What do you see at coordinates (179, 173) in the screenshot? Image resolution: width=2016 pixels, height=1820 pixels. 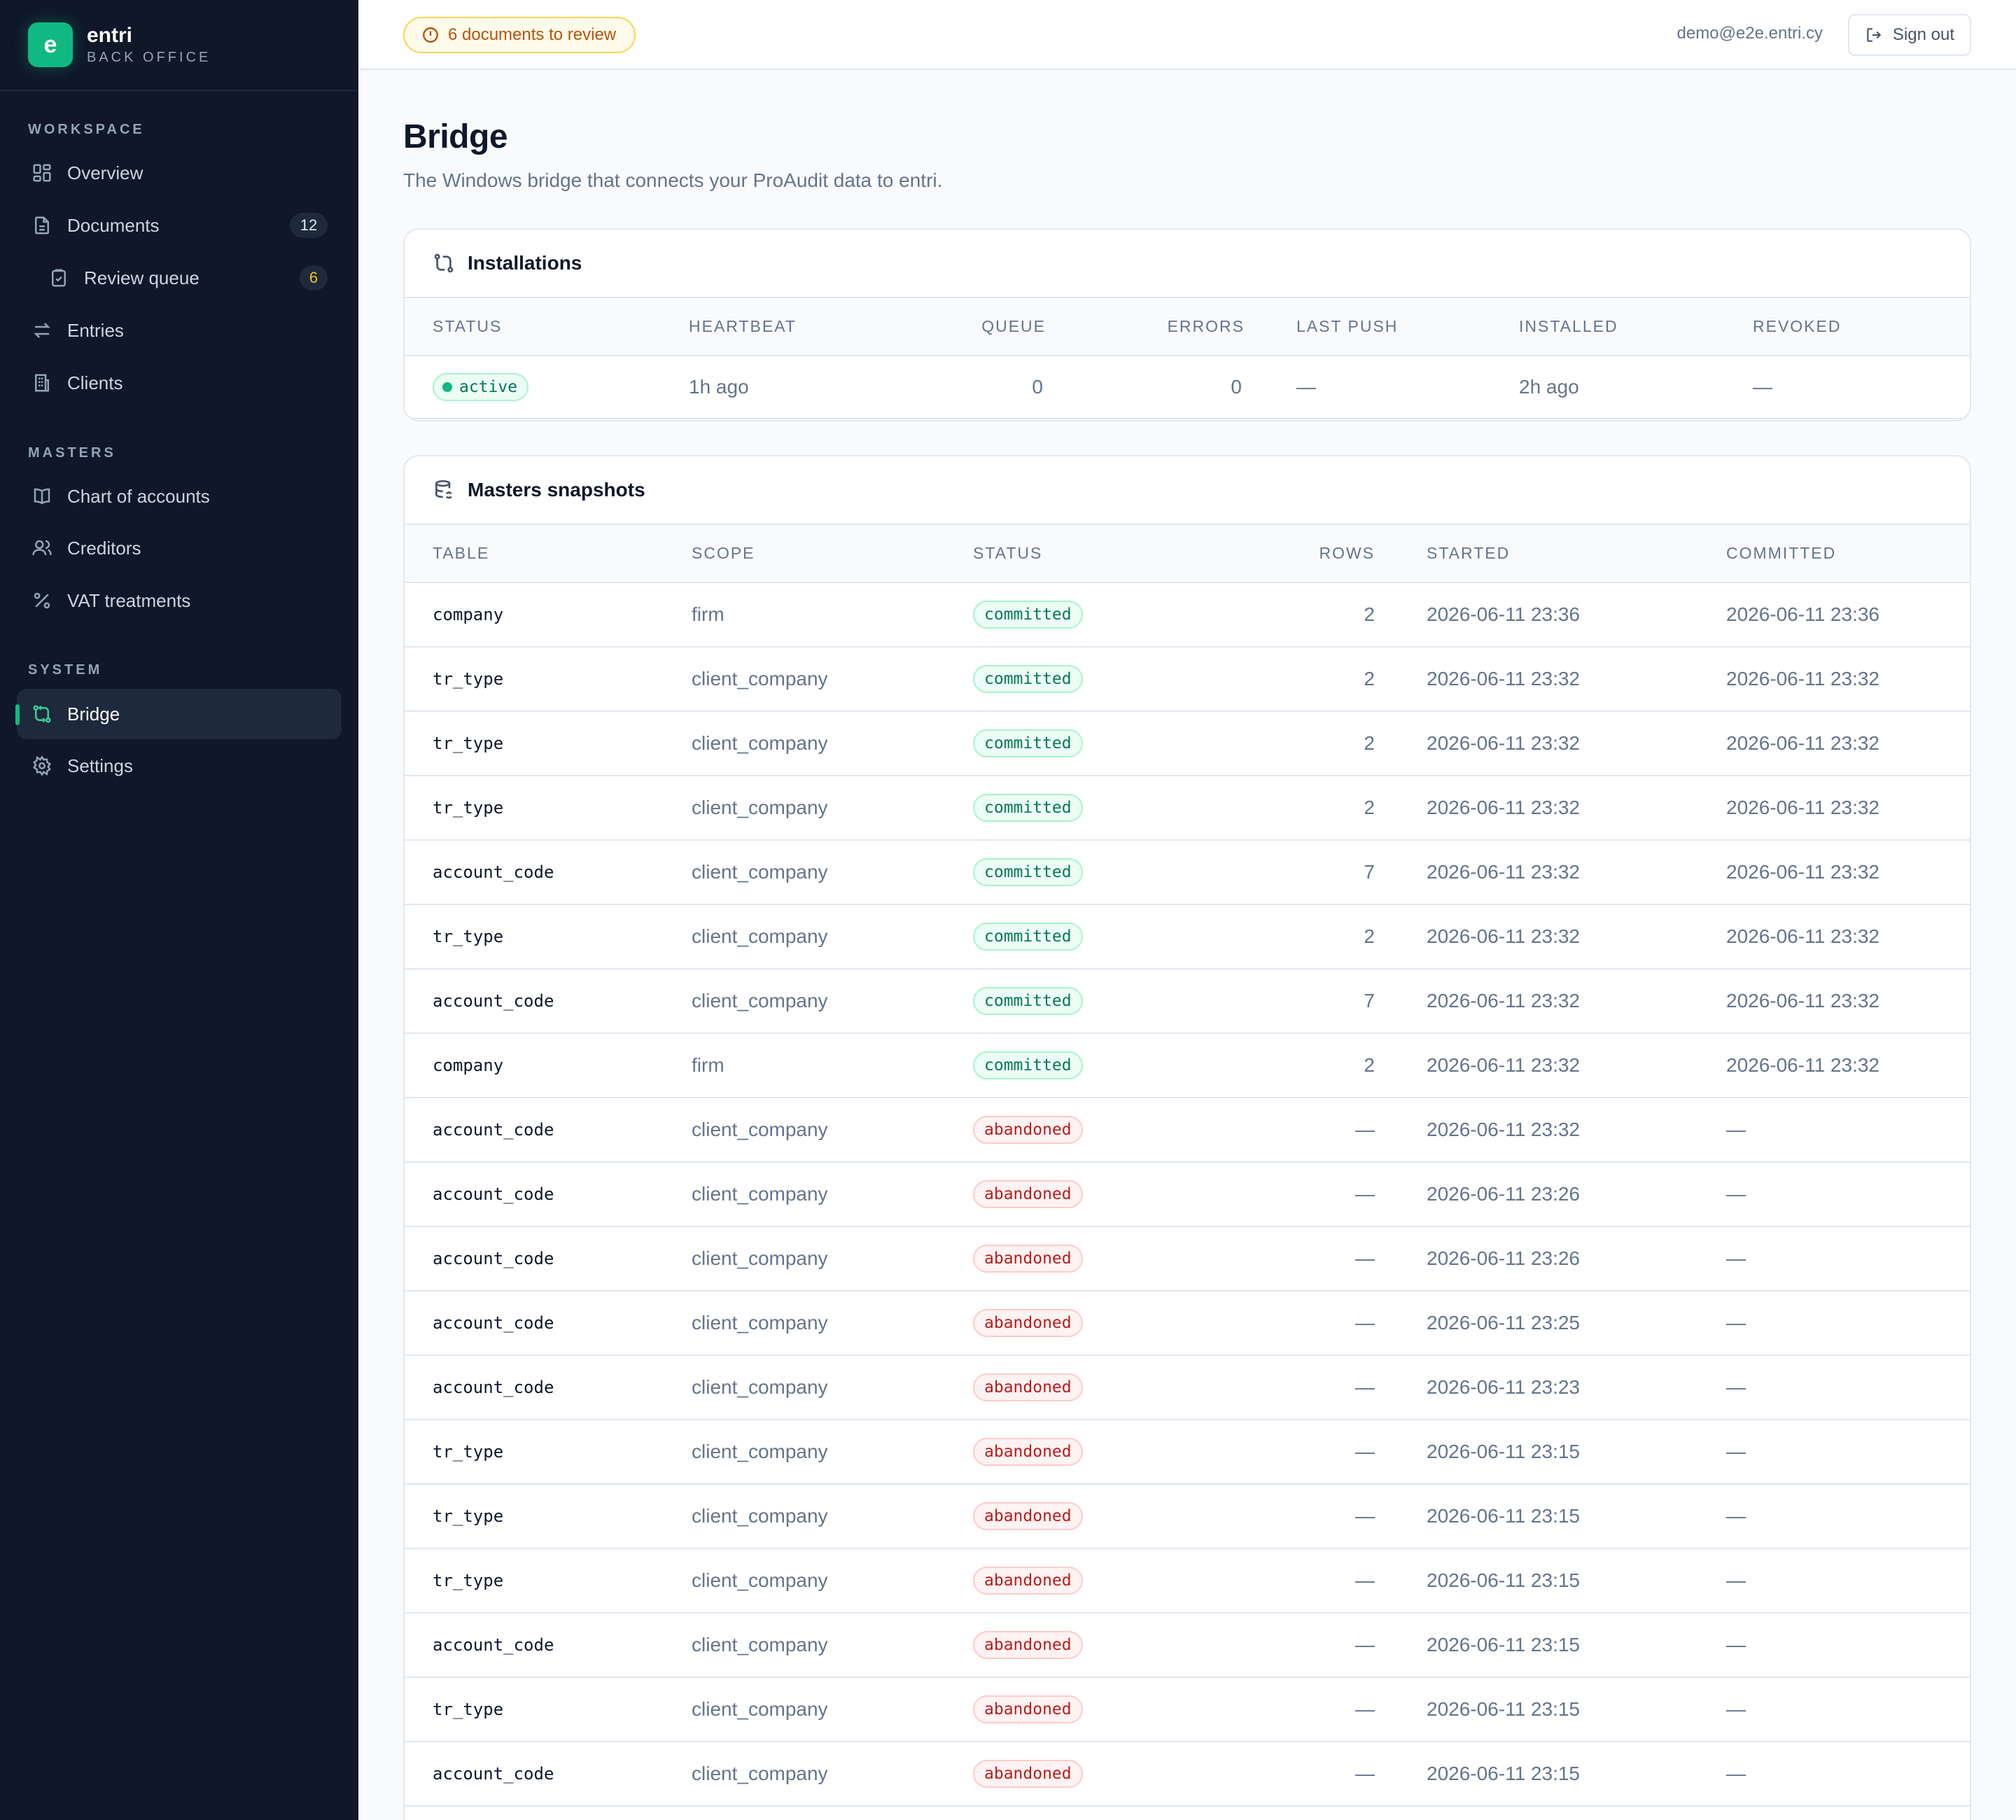 I see `sidebar-item-overview: Overview` at bounding box center [179, 173].